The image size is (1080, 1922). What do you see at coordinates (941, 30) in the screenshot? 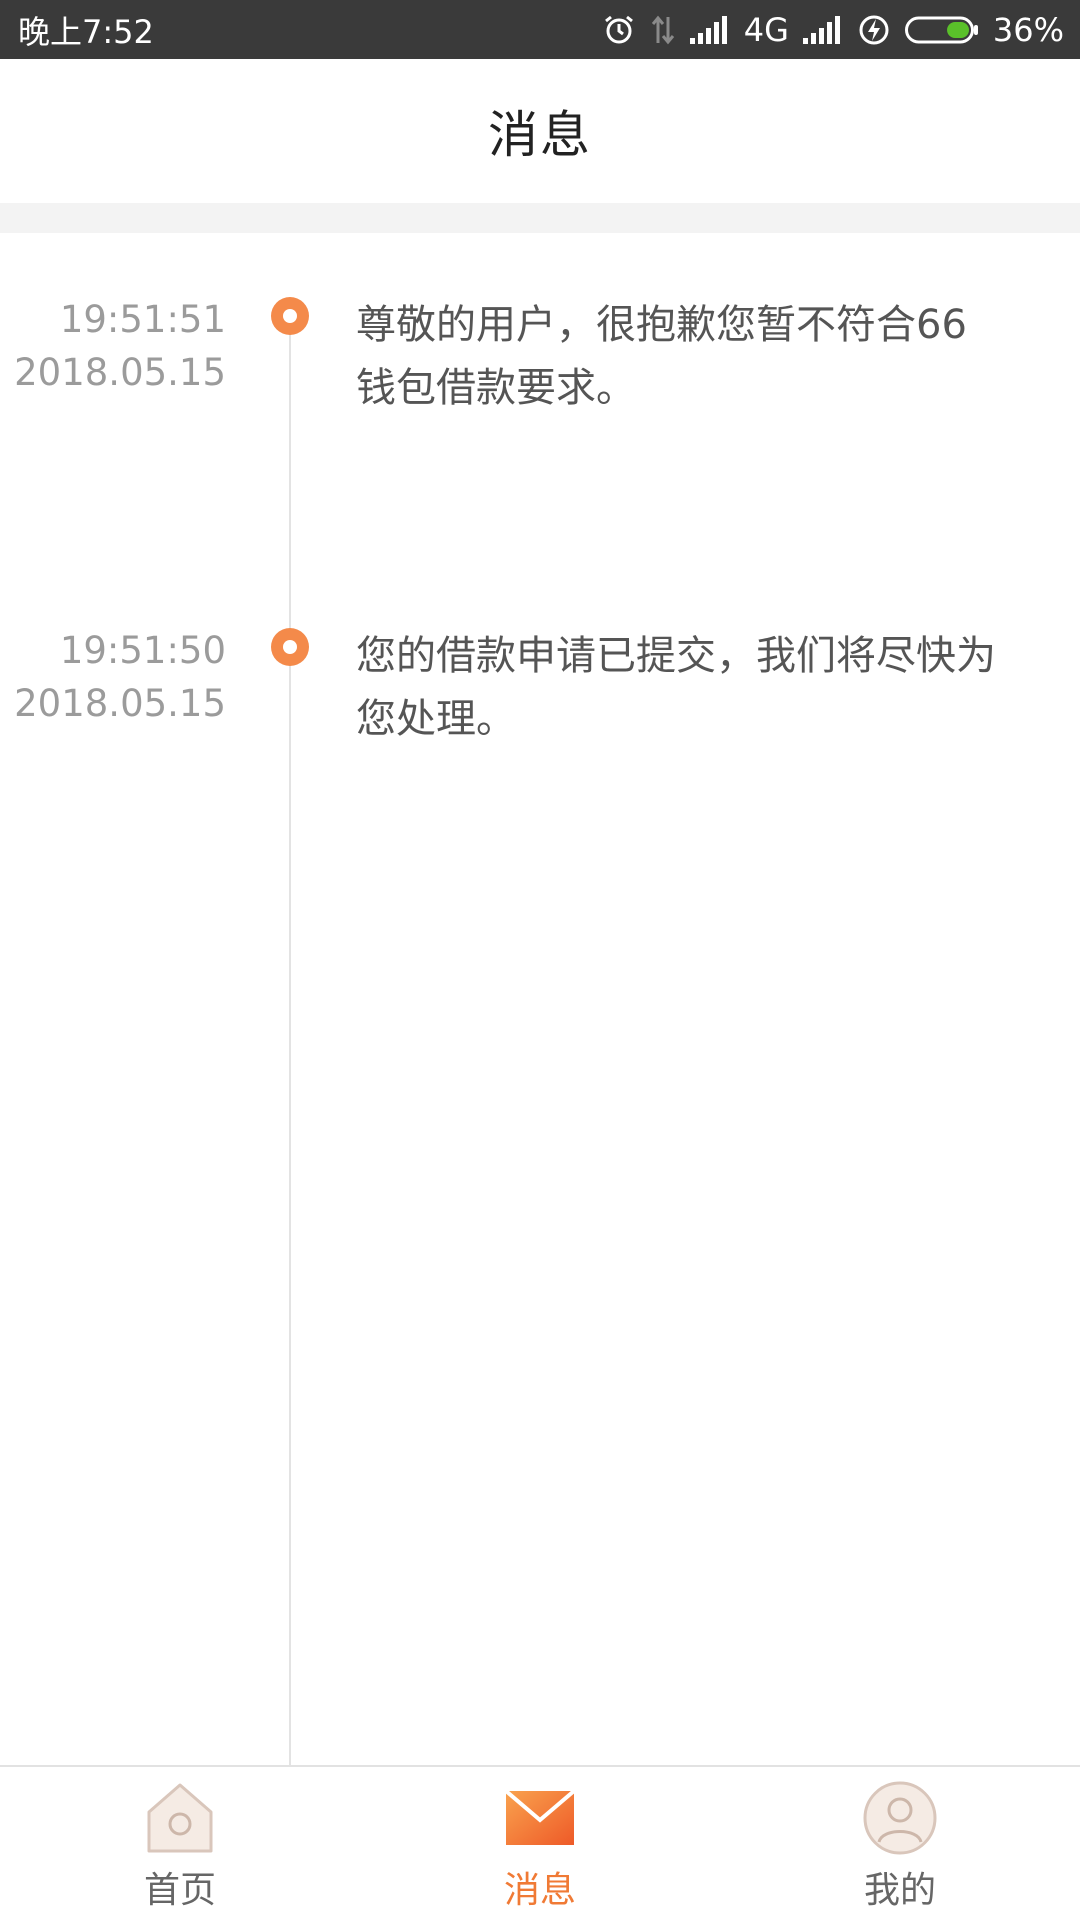
I see `battery-icon` at bounding box center [941, 30].